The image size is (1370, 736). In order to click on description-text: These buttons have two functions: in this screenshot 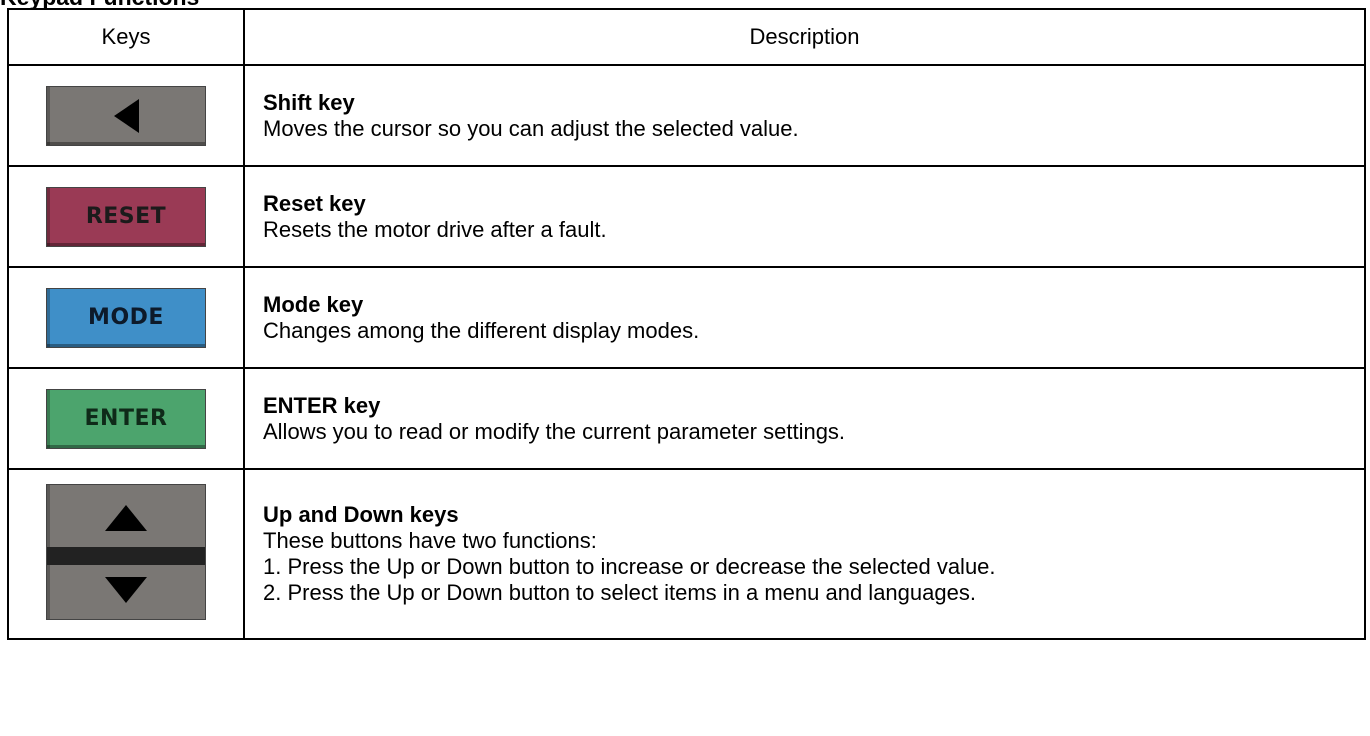, I will do `click(430, 540)`.